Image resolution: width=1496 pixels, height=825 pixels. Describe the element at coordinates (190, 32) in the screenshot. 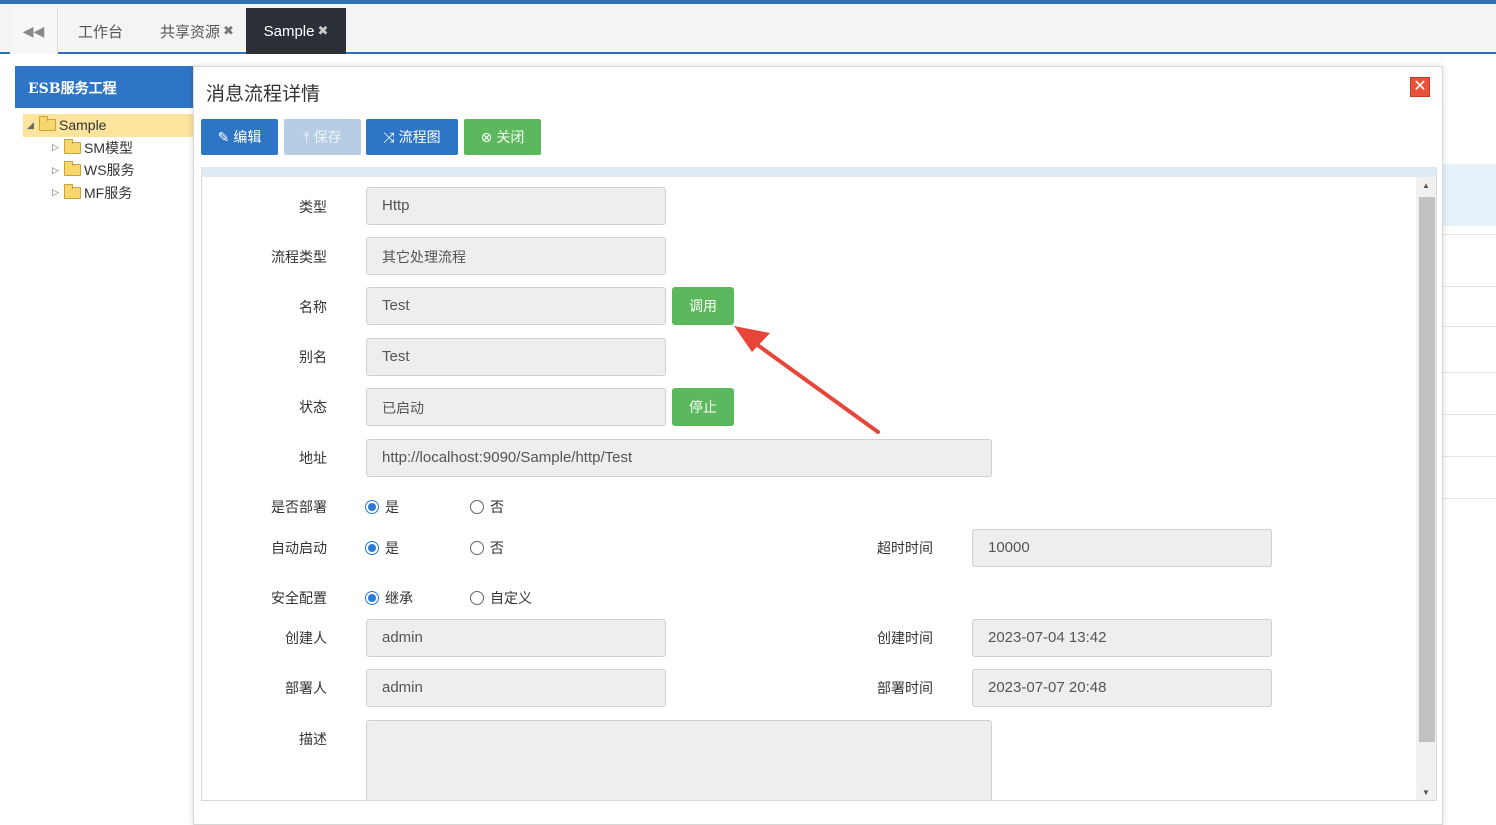

I see `tab-label: 共享资源` at that location.